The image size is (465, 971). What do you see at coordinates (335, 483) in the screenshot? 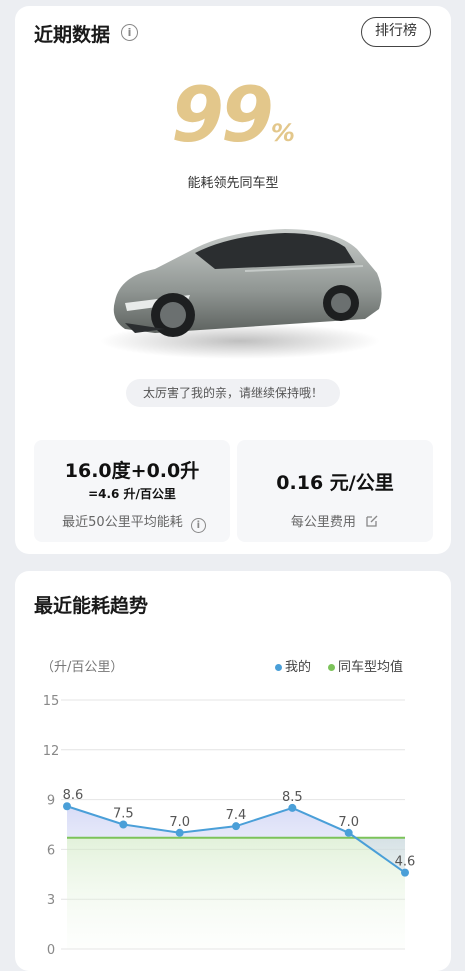
I see `cost-value: 0.16 元/公里` at bounding box center [335, 483].